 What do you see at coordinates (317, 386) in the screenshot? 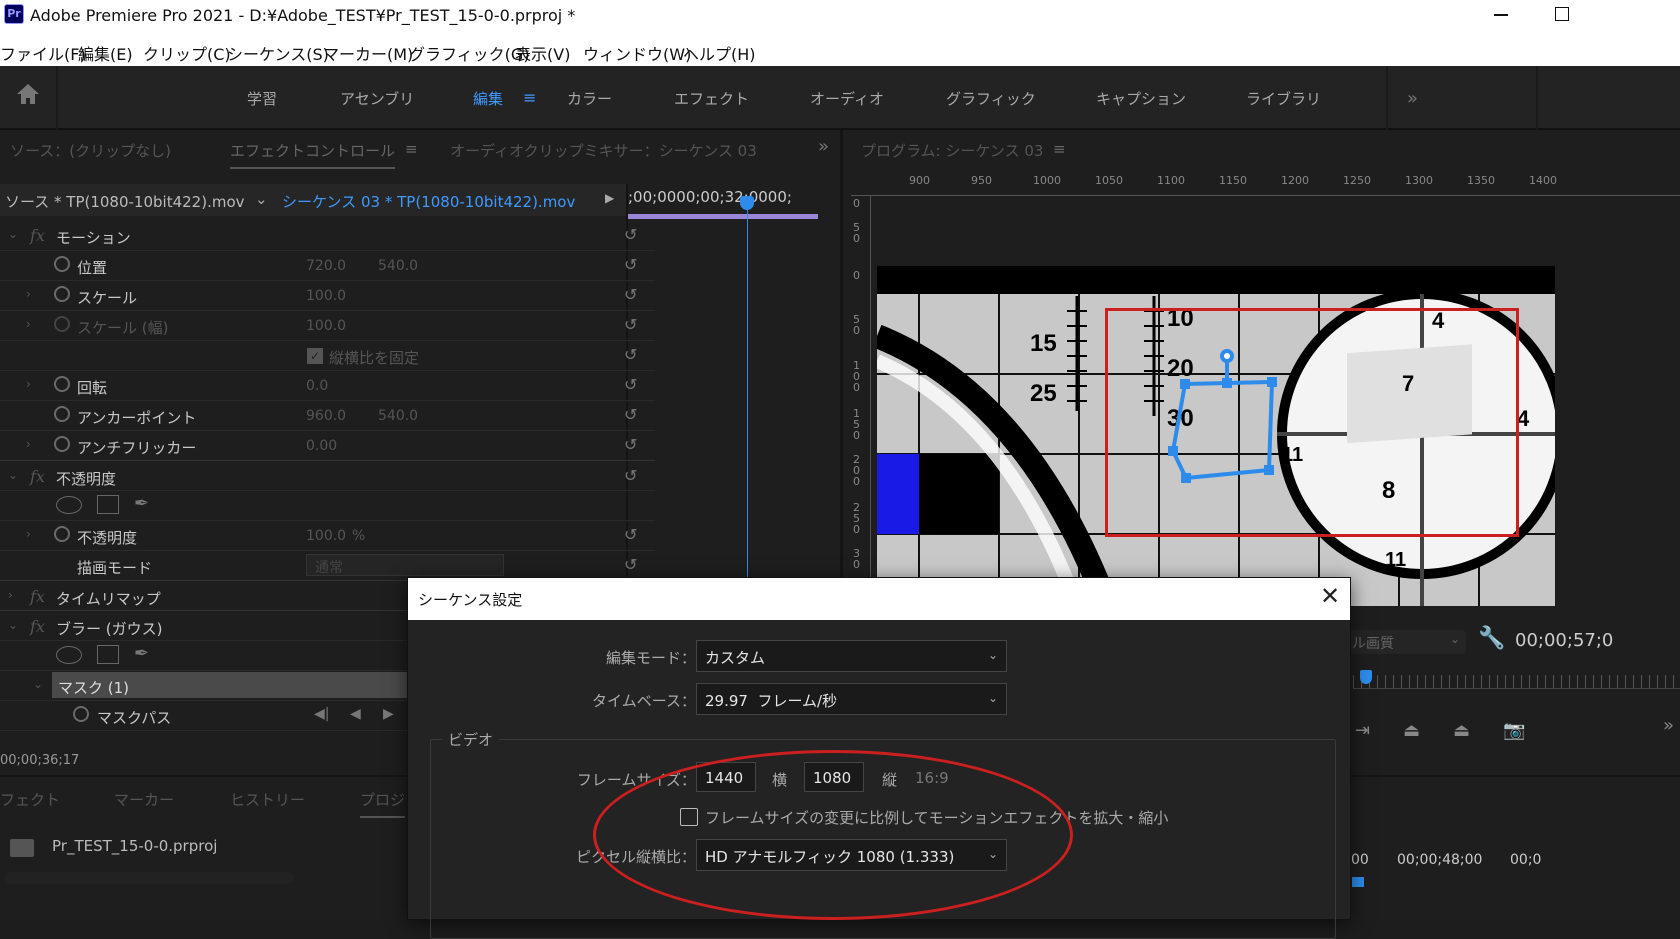
I see `rotation-value: 0.0` at bounding box center [317, 386].